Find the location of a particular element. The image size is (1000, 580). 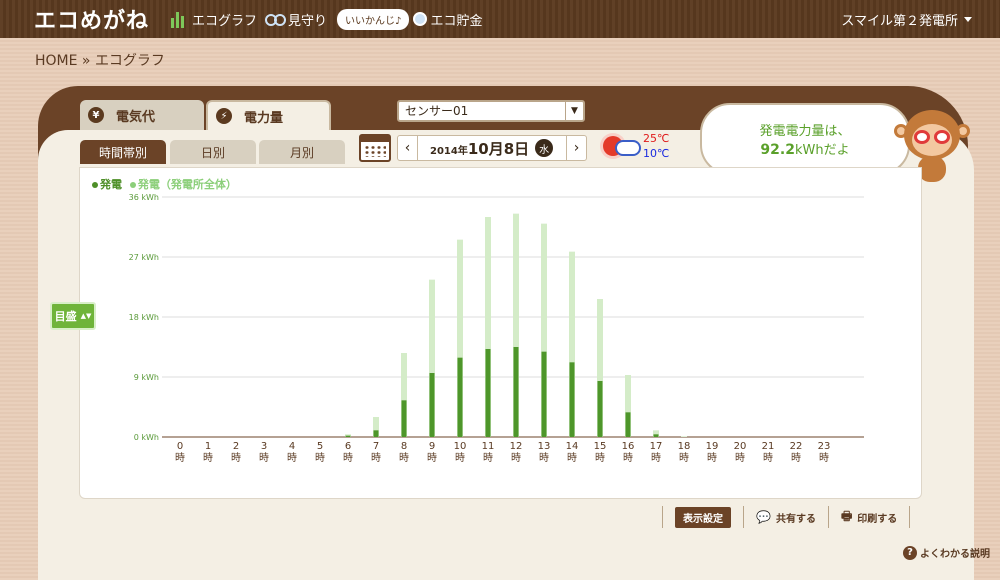

x-tick-label: 6 is located at coordinates (348, 446).